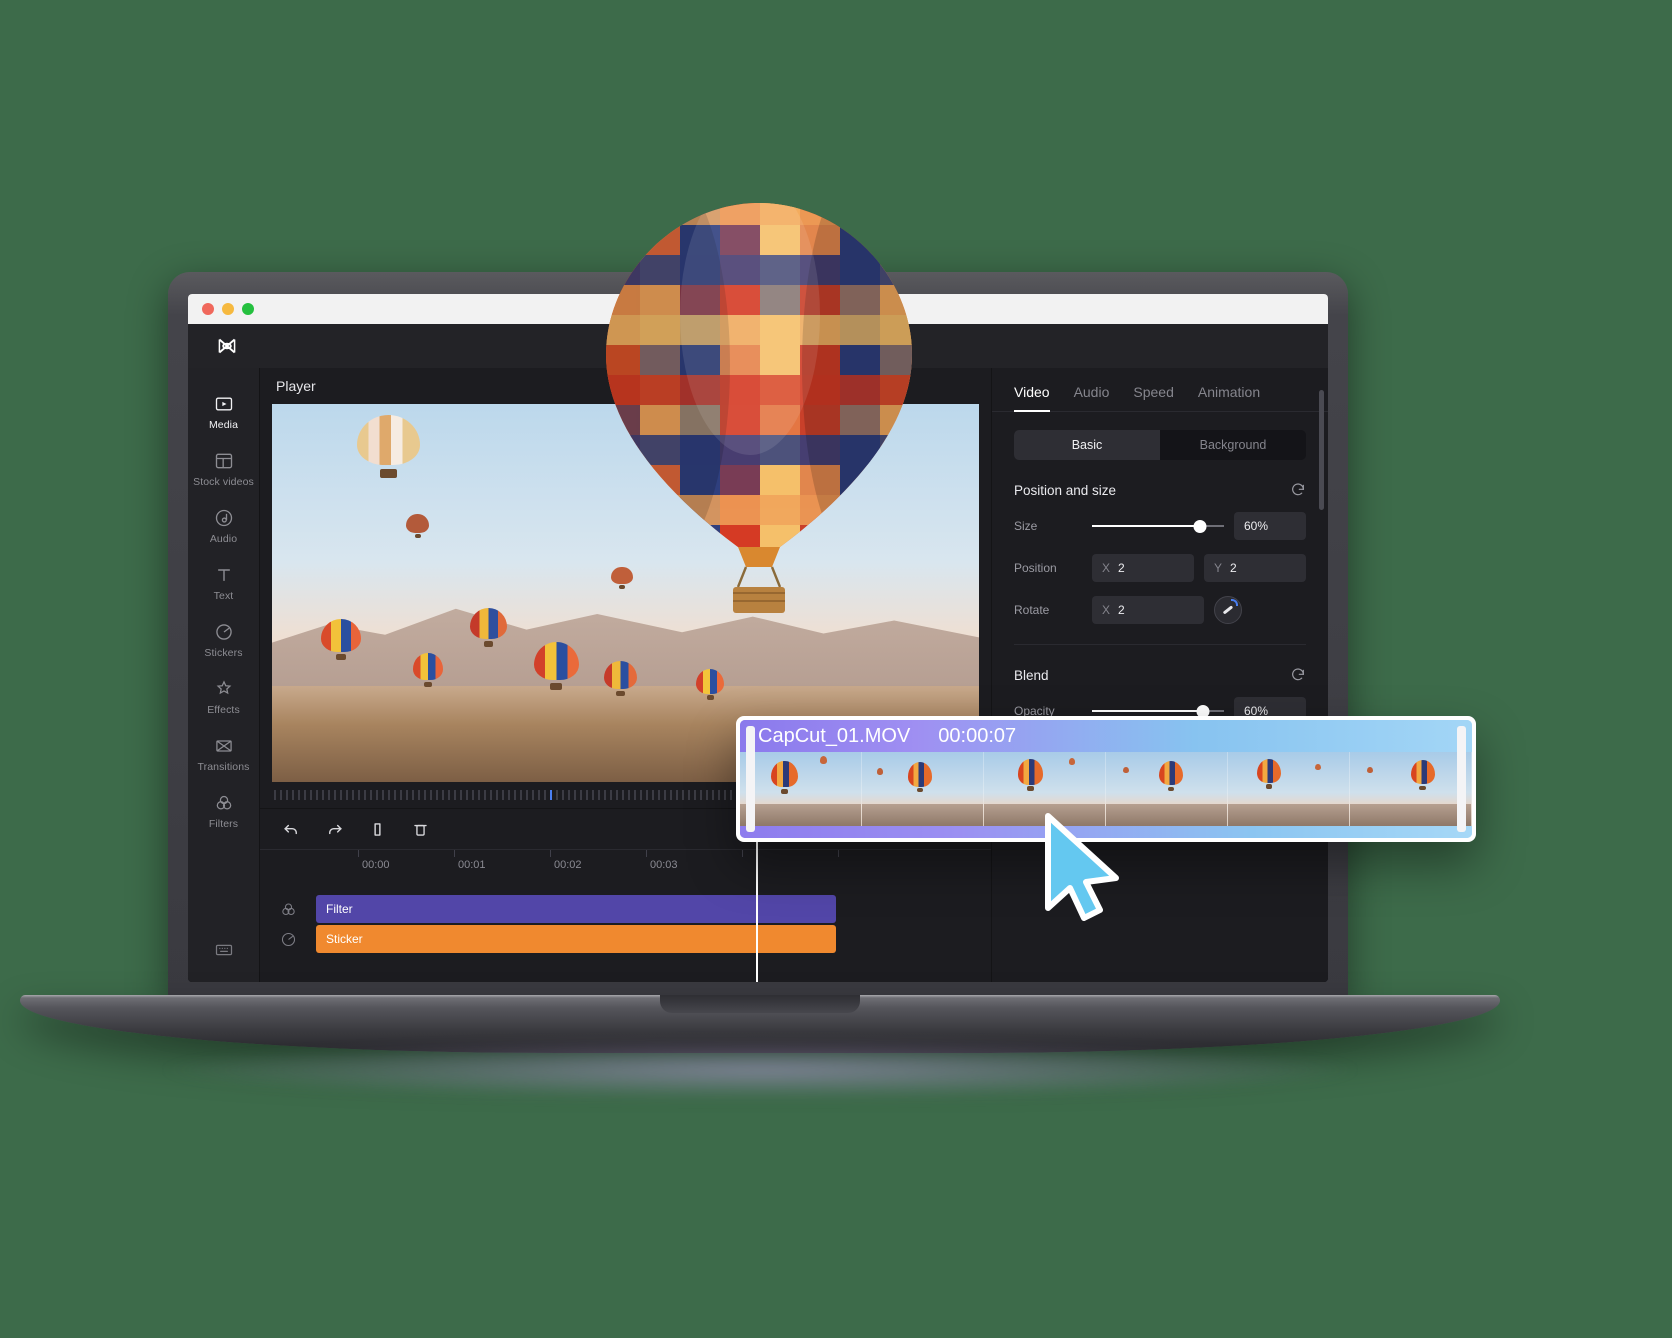 Image resolution: width=1672 pixels, height=1338 pixels. What do you see at coordinates (223, 687) in the screenshot?
I see `effects-icon` at bounding box center [223, 687].